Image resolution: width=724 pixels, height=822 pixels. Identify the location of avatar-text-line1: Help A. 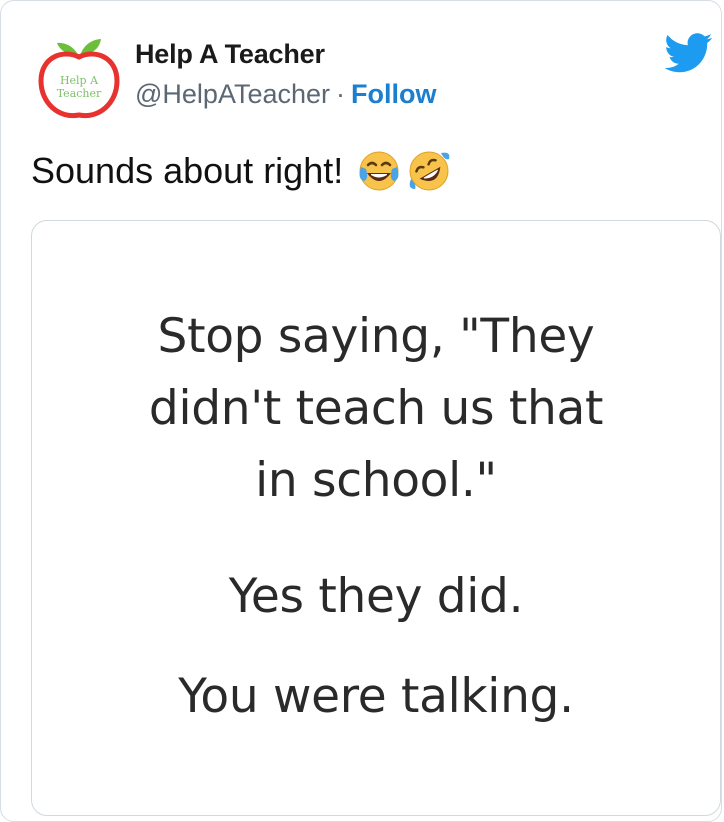
(79, 80).